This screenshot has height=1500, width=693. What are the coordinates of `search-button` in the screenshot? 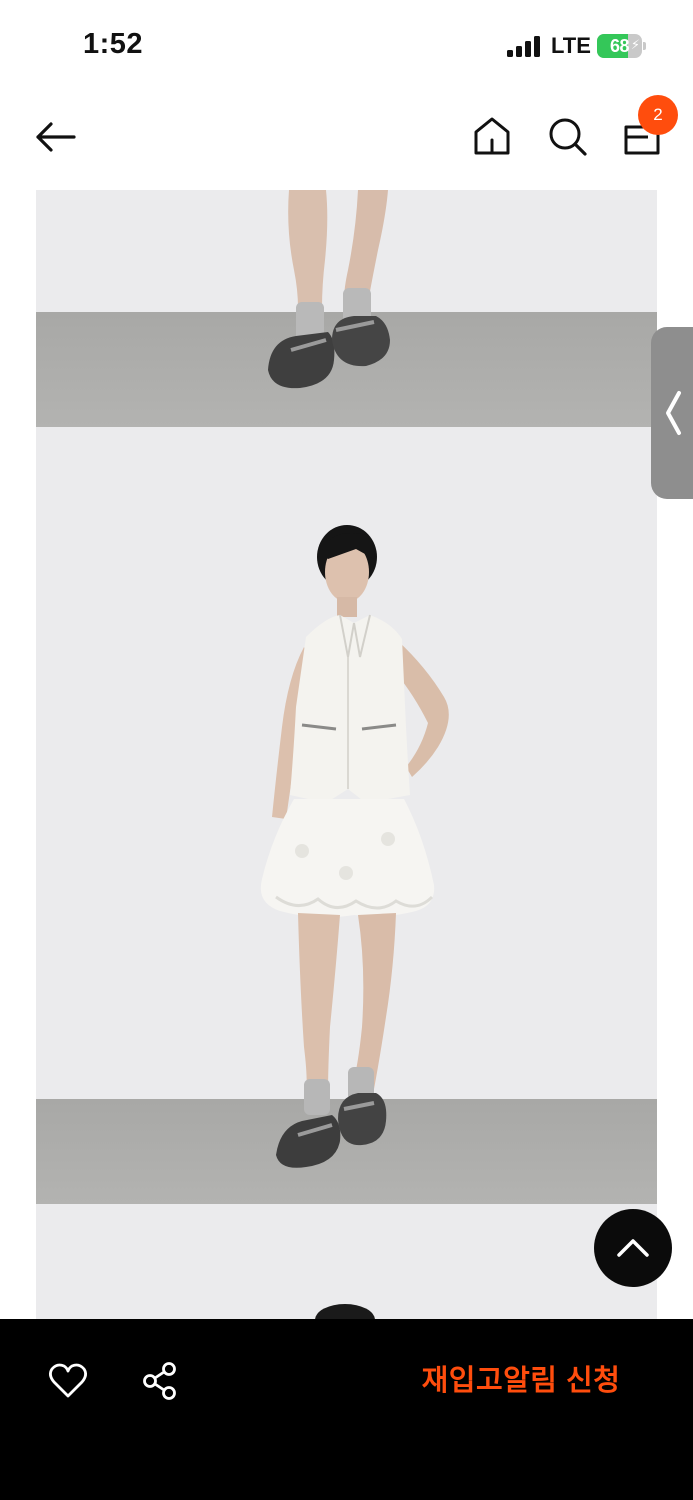 It's located at (567, 136).